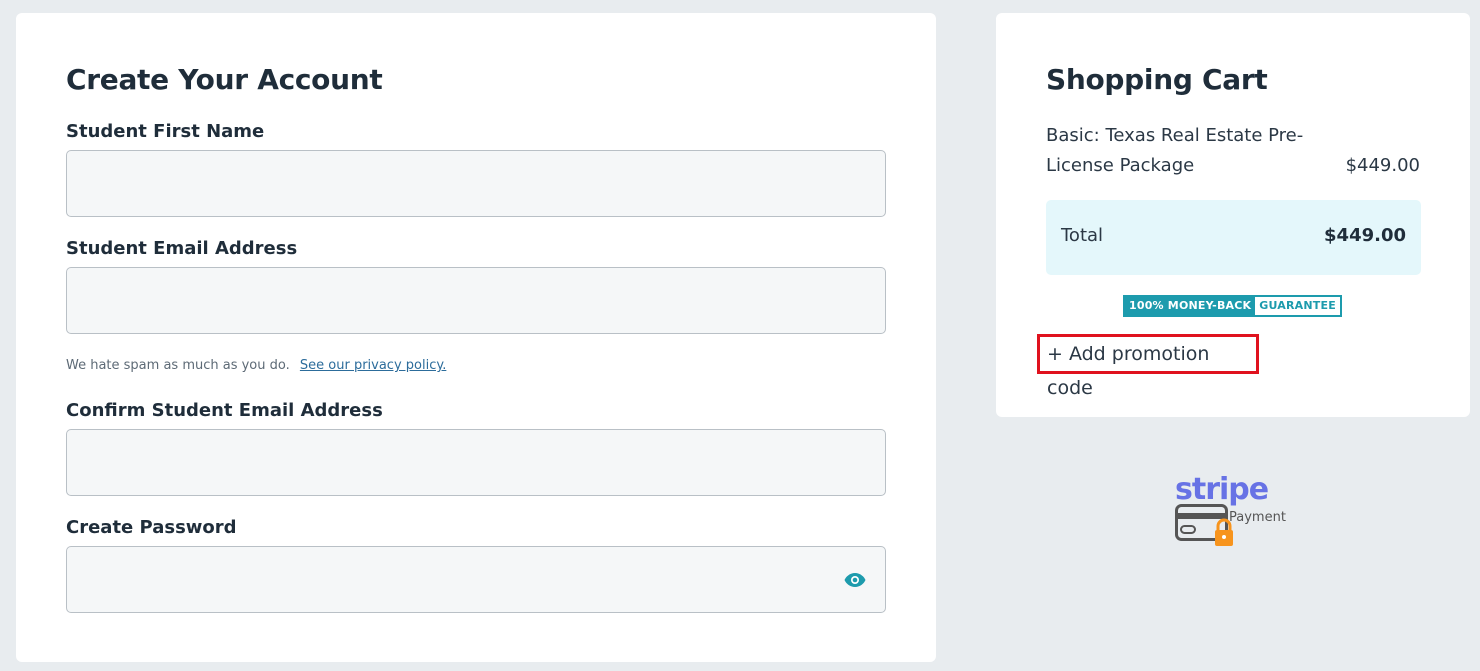 The height and width of the screenshot is (671, 1480). I want to click on badge-right-text: GUARANTEE, so click(1297, 306).